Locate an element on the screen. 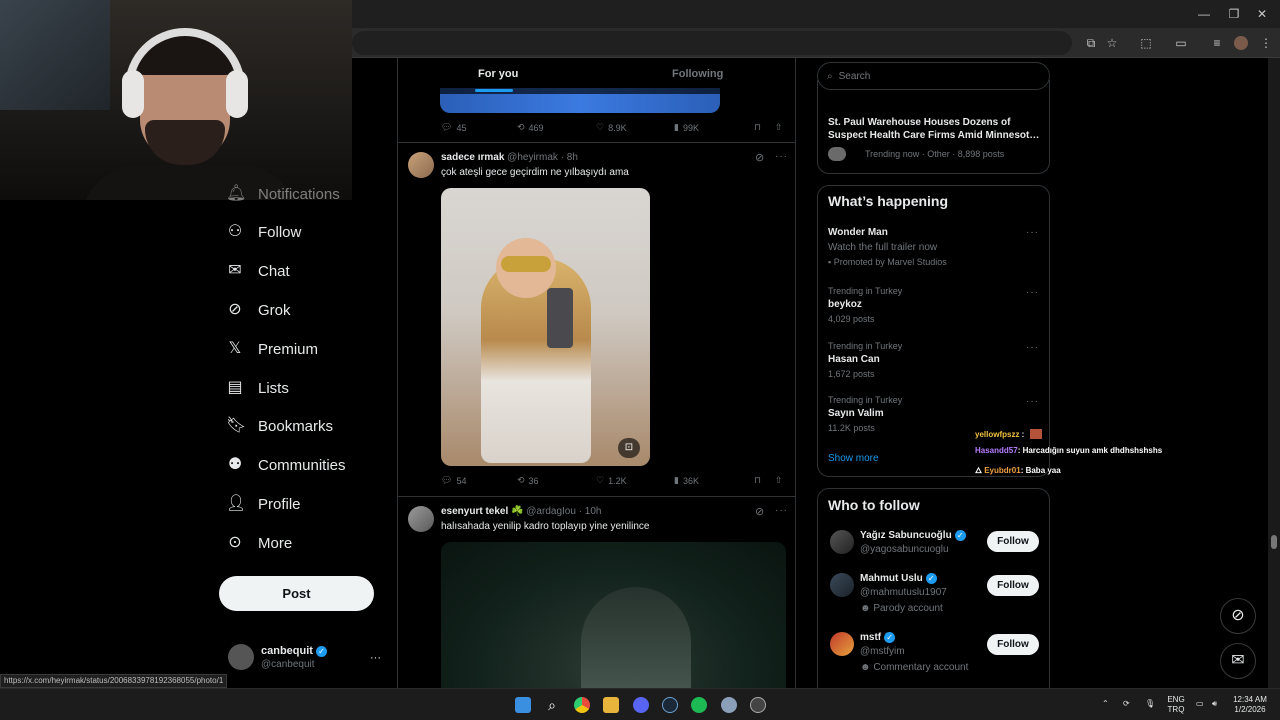 Image resolution: width=1280 pixels, height=720 pixels. post2-avatar is located at coordinates (421, 519).